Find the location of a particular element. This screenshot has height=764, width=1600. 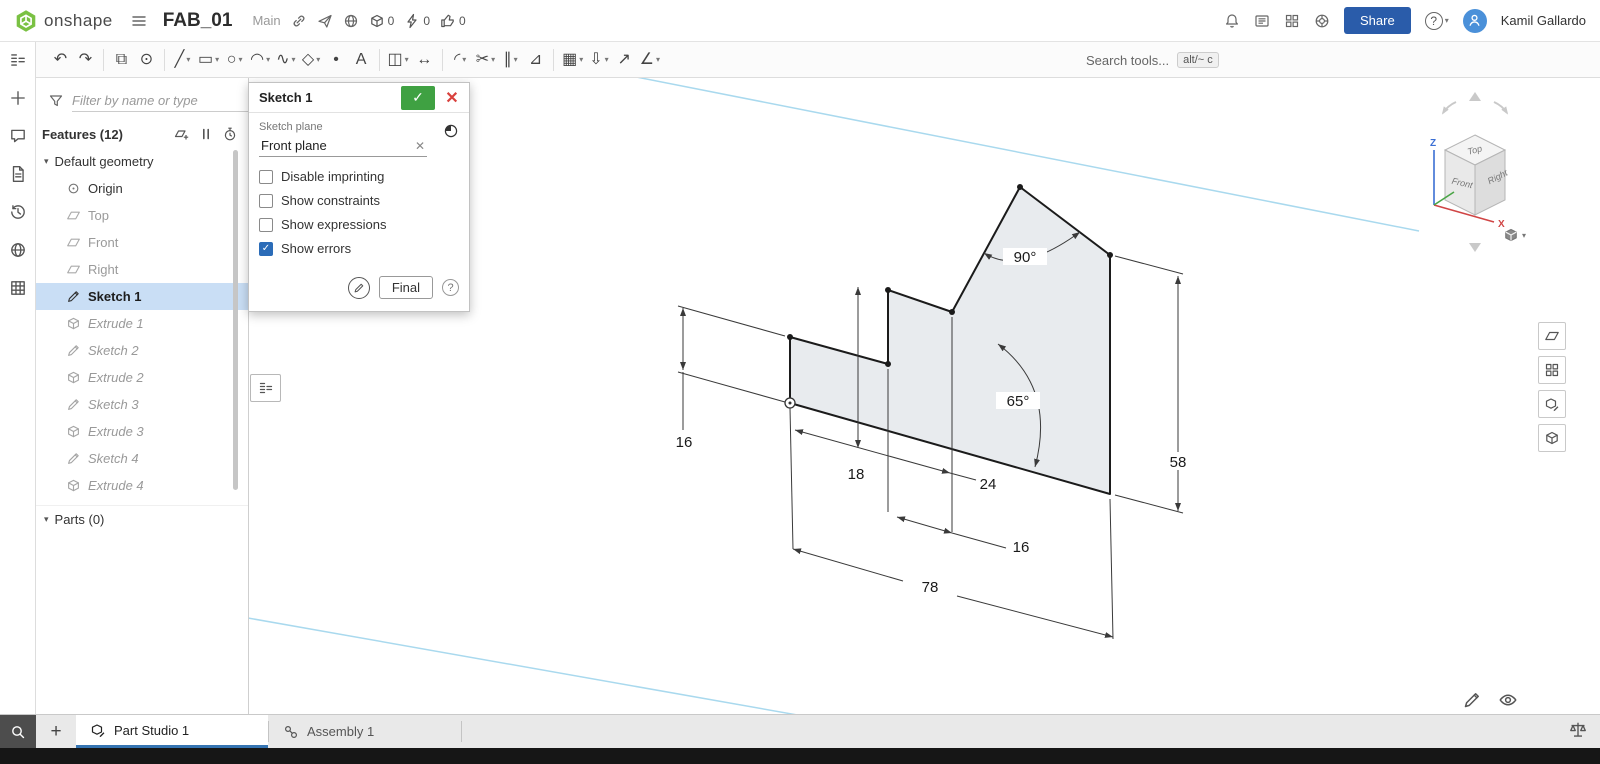

copy-link-button is located at coordinates (299, 21).